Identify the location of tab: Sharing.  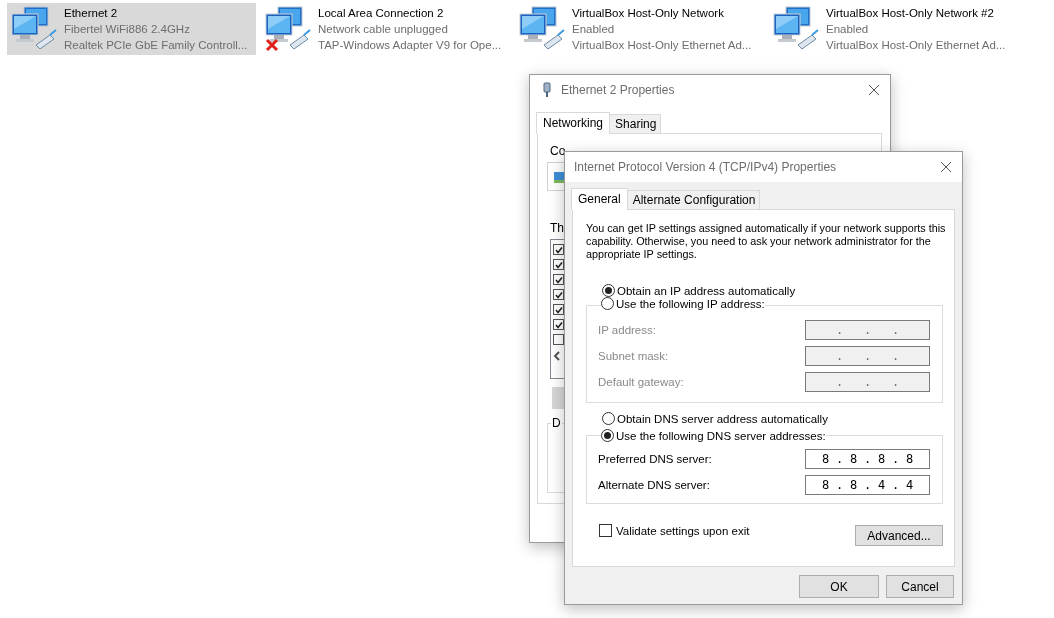
(635, 123).